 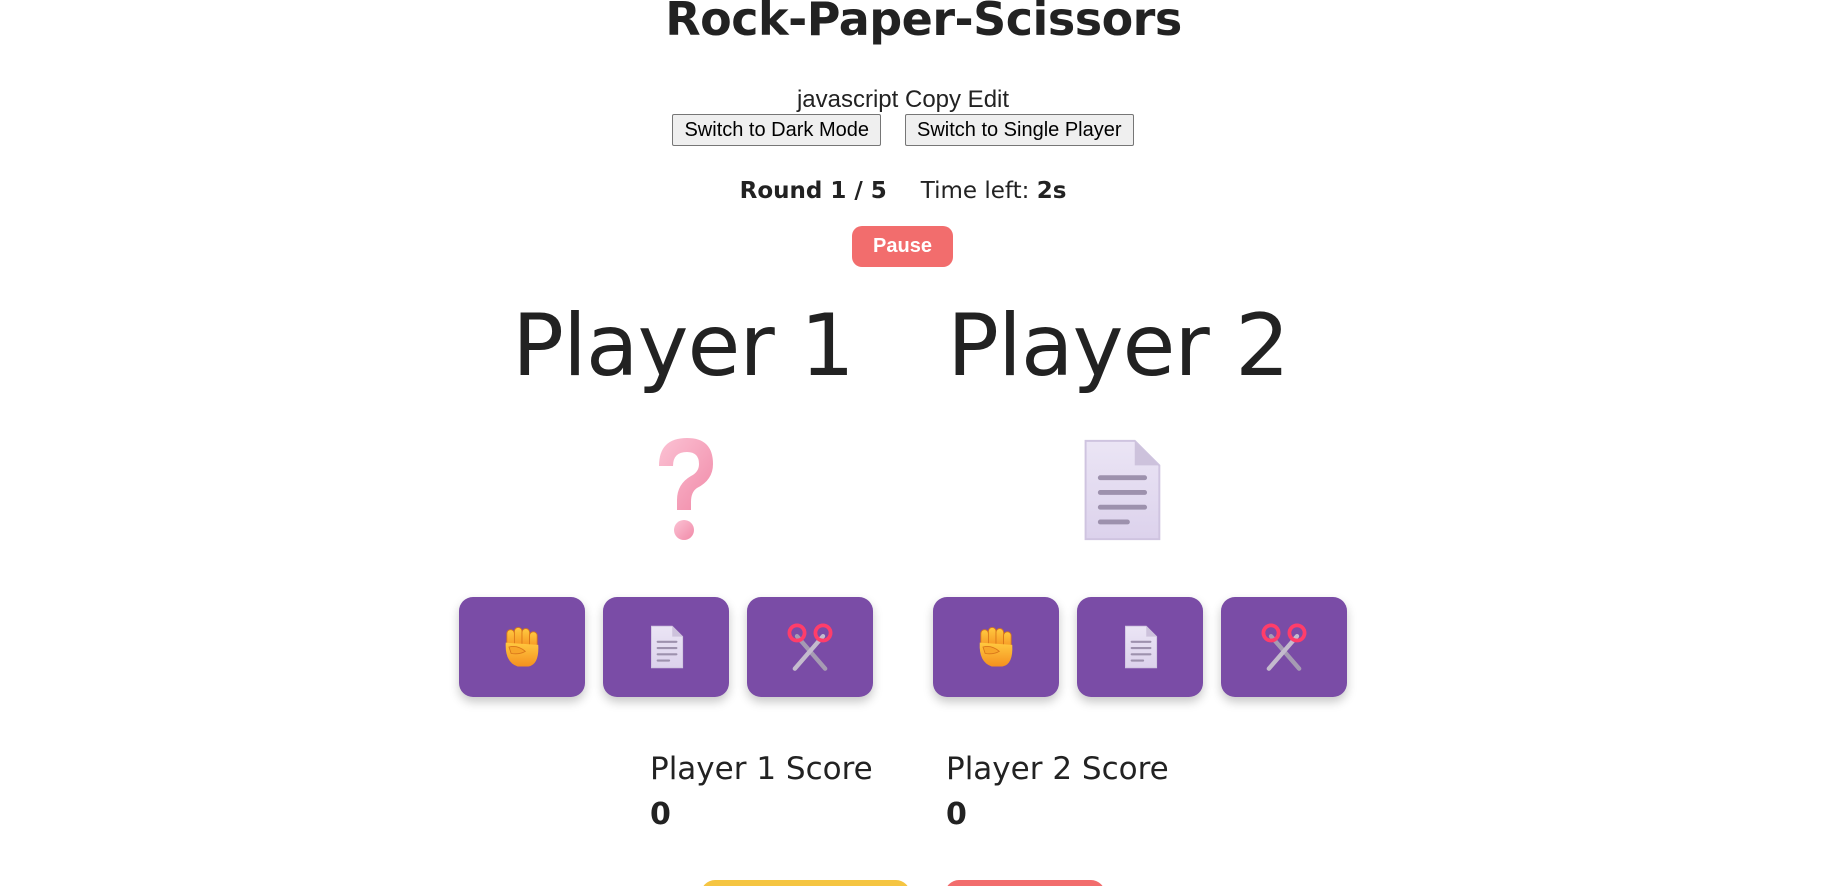 I want to click on player-1-score-label: Player 1 Score, so click(x=761, y=769).